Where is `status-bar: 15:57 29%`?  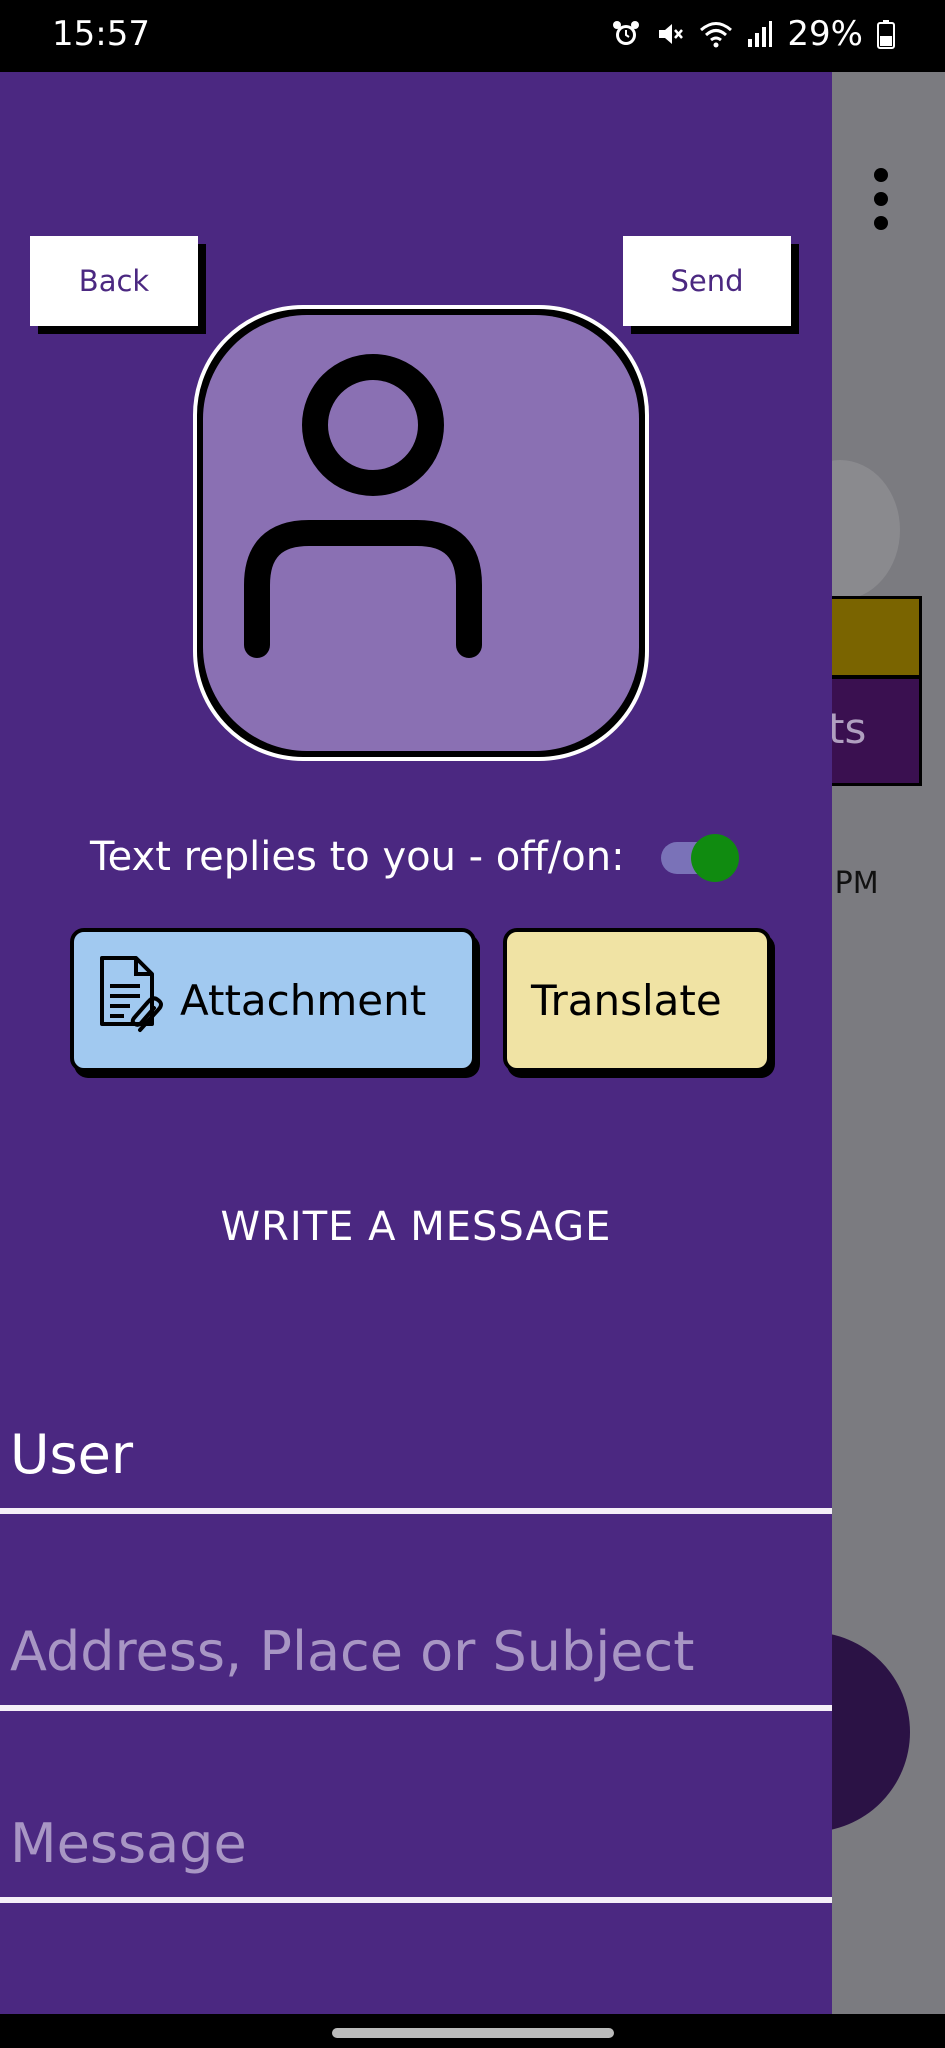 status-bar: 15:57 29% is located at coordinates (472, 36).